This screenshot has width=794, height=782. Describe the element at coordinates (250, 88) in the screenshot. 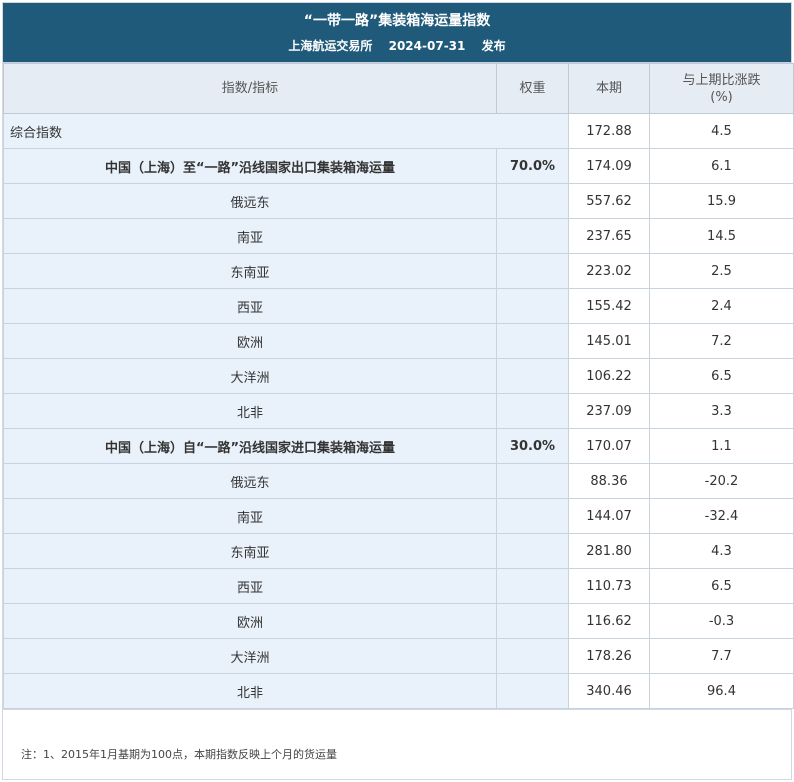

I see `header-name: 指数/指标` at that location.